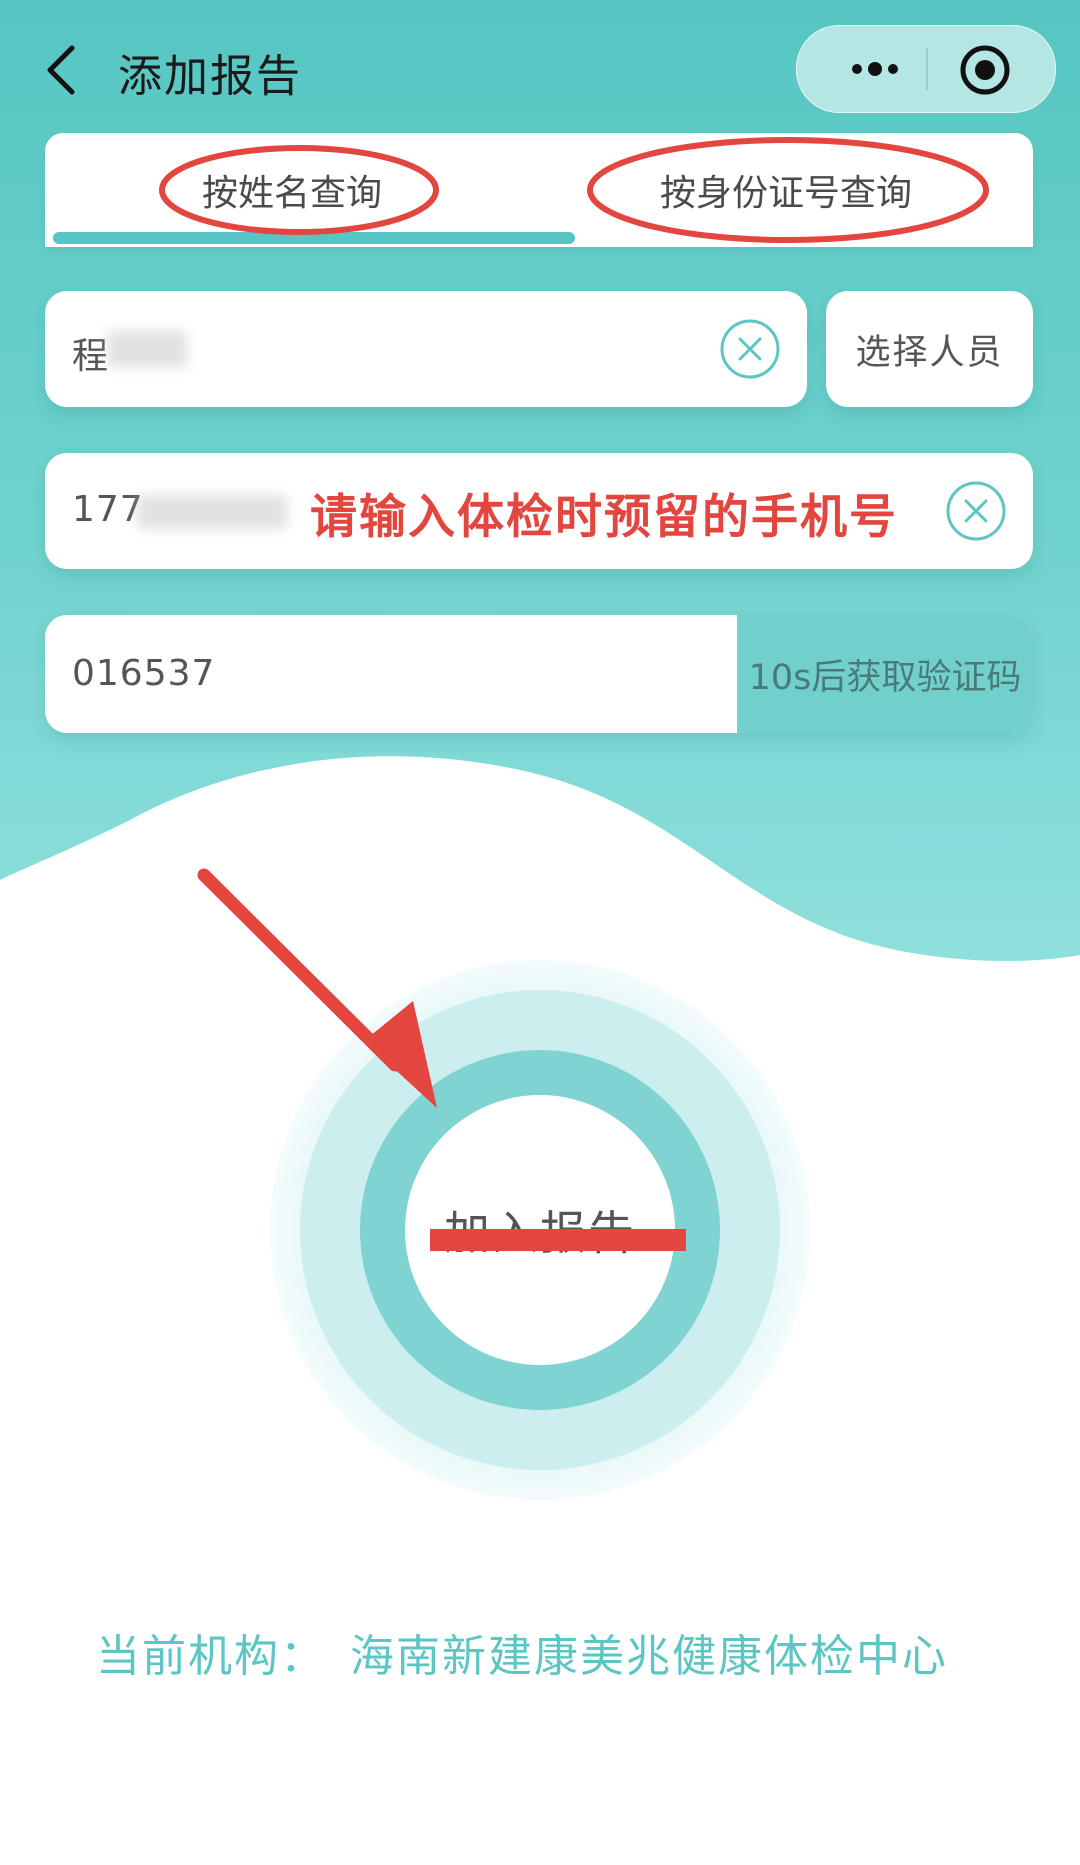 This screenshot has width=1080, height=1865. What do you see at coordinates (108, 509) in the screenshot?
I see `phone-value: 177` at bounding box center [108, 509].